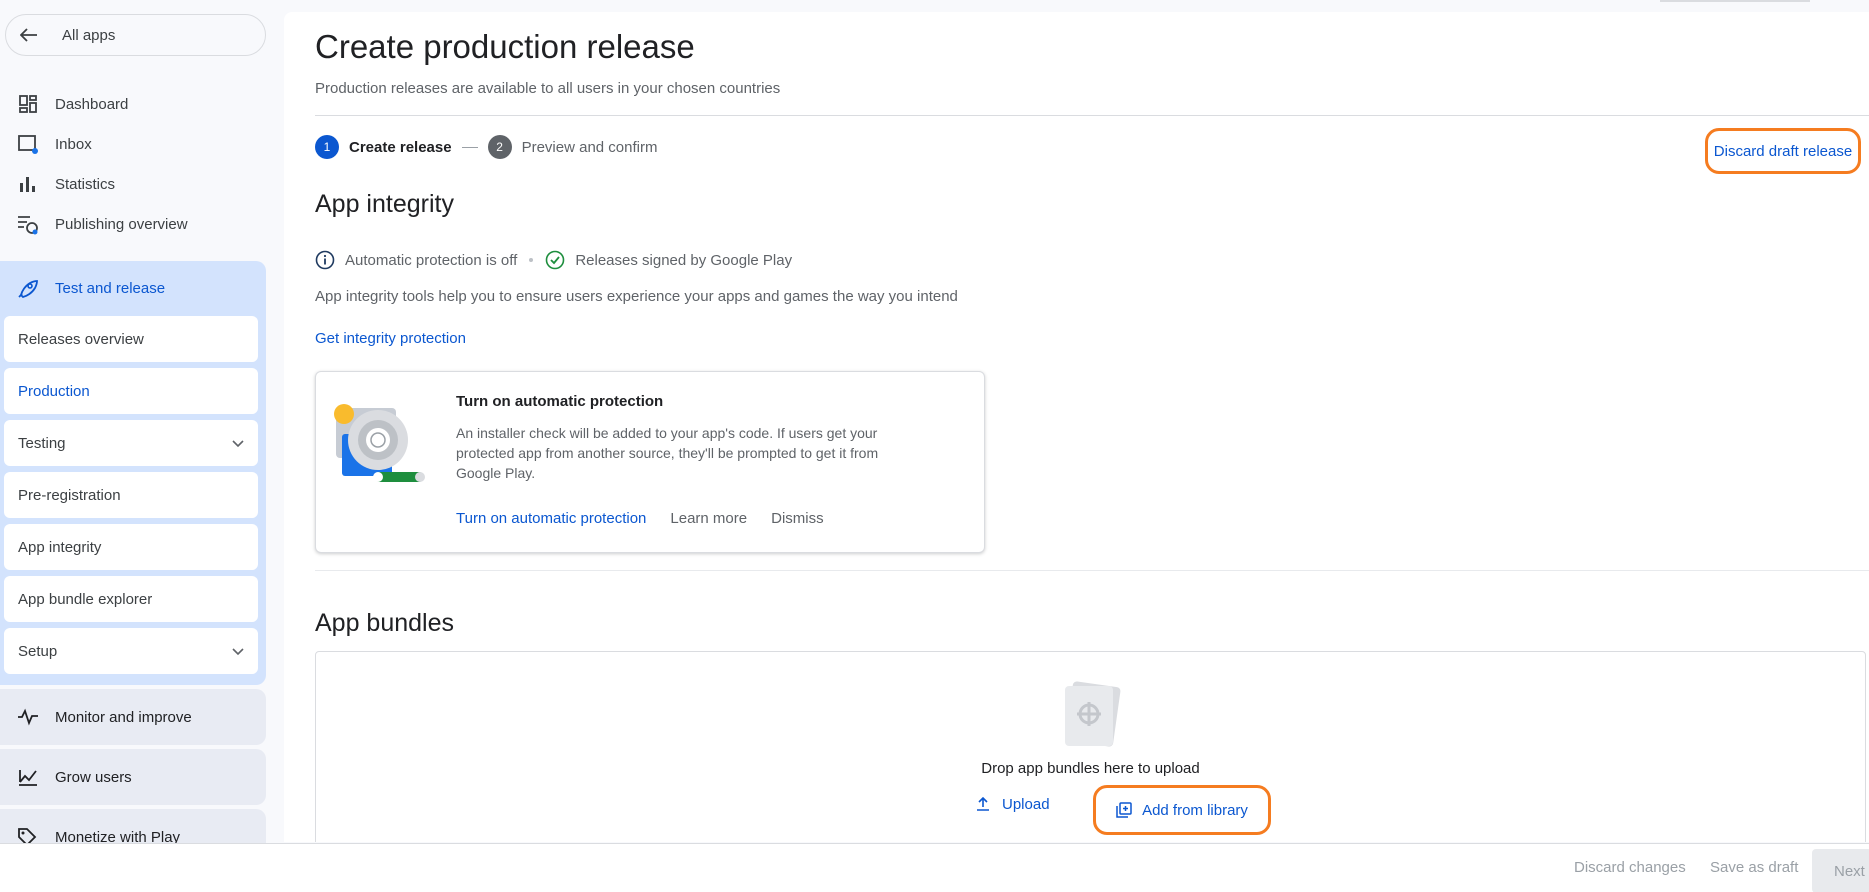 Image resolution: width=1869 pixels, height=892 pixels. Describe the element at coordinates (551, 518) in the screenshot. I see `turn-on-automatic-protection-button: Turn on automatic protection` at that location.